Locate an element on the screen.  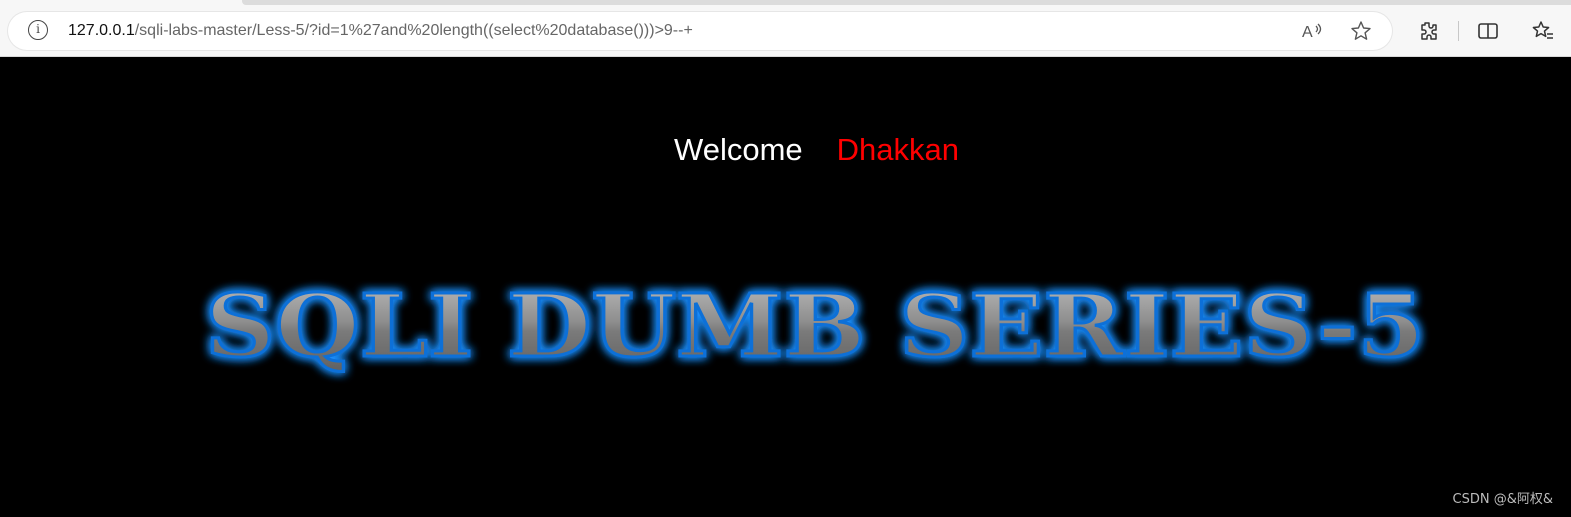
welcome-message: Welcome Dhakkan is located at coordinates (816, 150).